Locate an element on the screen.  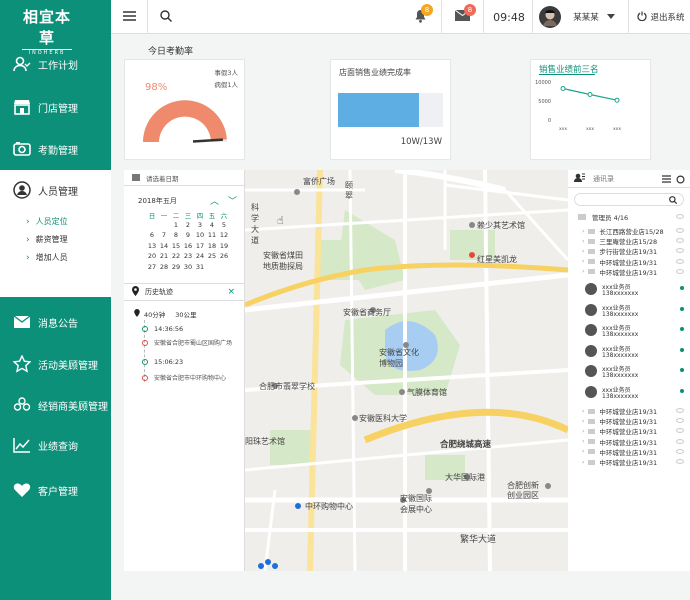
calendar-day: 7 is located at coordinates (164, 236).